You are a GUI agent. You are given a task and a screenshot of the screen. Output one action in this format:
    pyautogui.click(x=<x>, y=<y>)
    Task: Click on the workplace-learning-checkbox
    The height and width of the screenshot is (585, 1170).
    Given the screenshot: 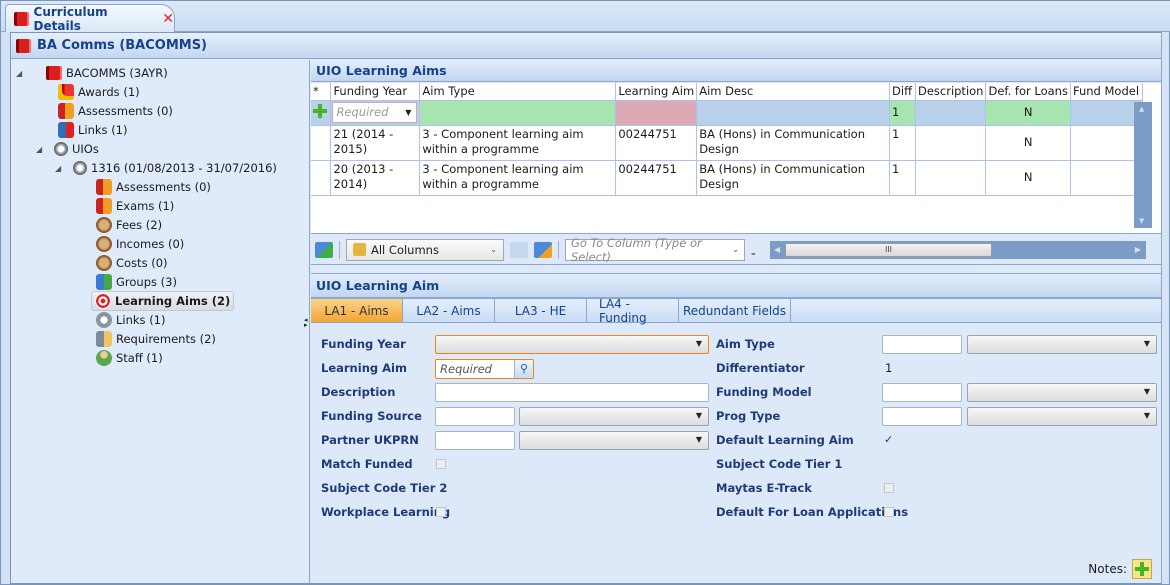 What is the action you would take?
    pyautogui.click(x=441, y=512)
    